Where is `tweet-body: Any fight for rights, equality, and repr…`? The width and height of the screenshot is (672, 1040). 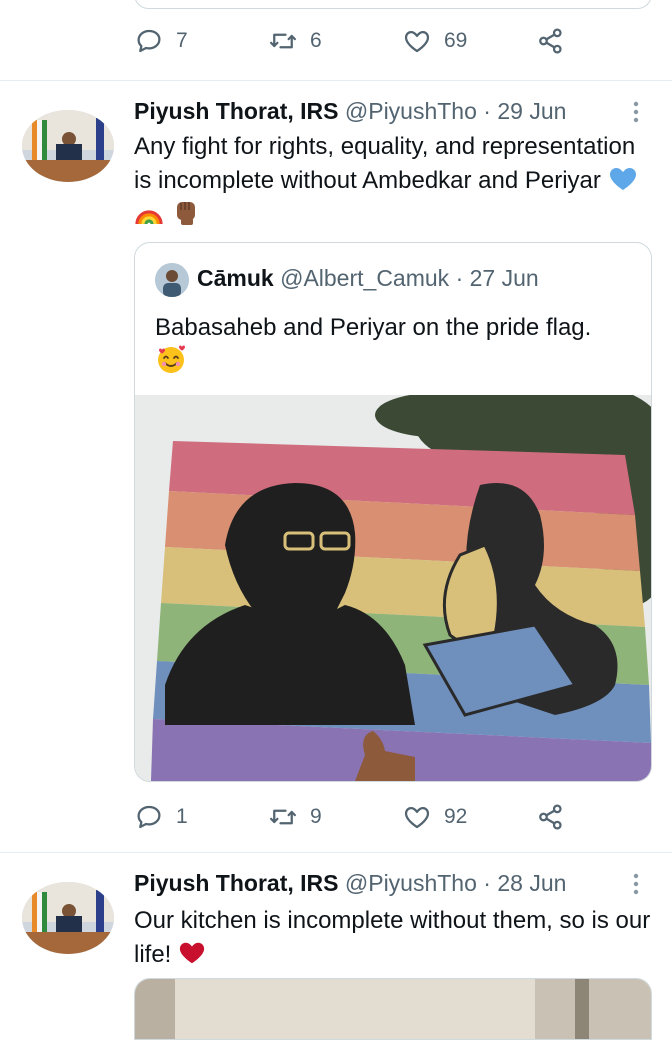
tweet-body: Any fight for rights, equality, and repr… is located at coordinates (385, 163).